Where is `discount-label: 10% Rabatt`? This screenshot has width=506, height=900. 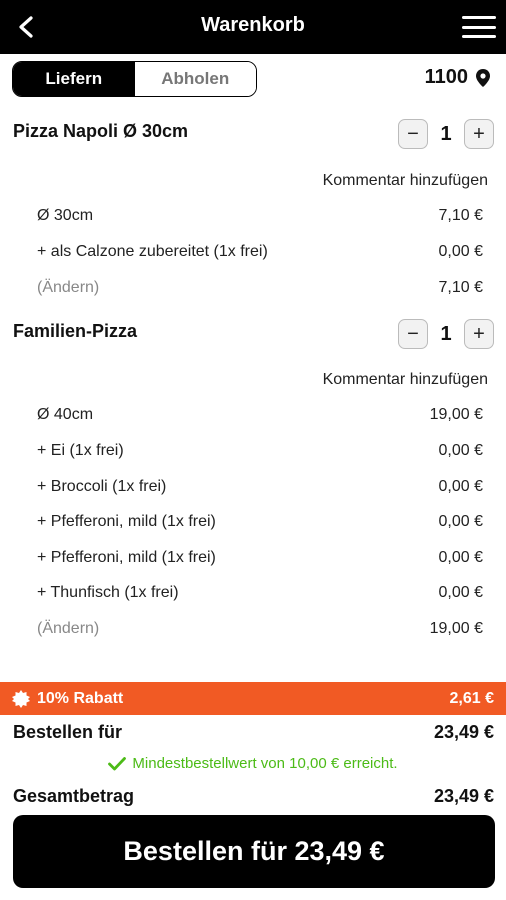 discount-label: 10% Rabatt is located at coordinates (80, 698).